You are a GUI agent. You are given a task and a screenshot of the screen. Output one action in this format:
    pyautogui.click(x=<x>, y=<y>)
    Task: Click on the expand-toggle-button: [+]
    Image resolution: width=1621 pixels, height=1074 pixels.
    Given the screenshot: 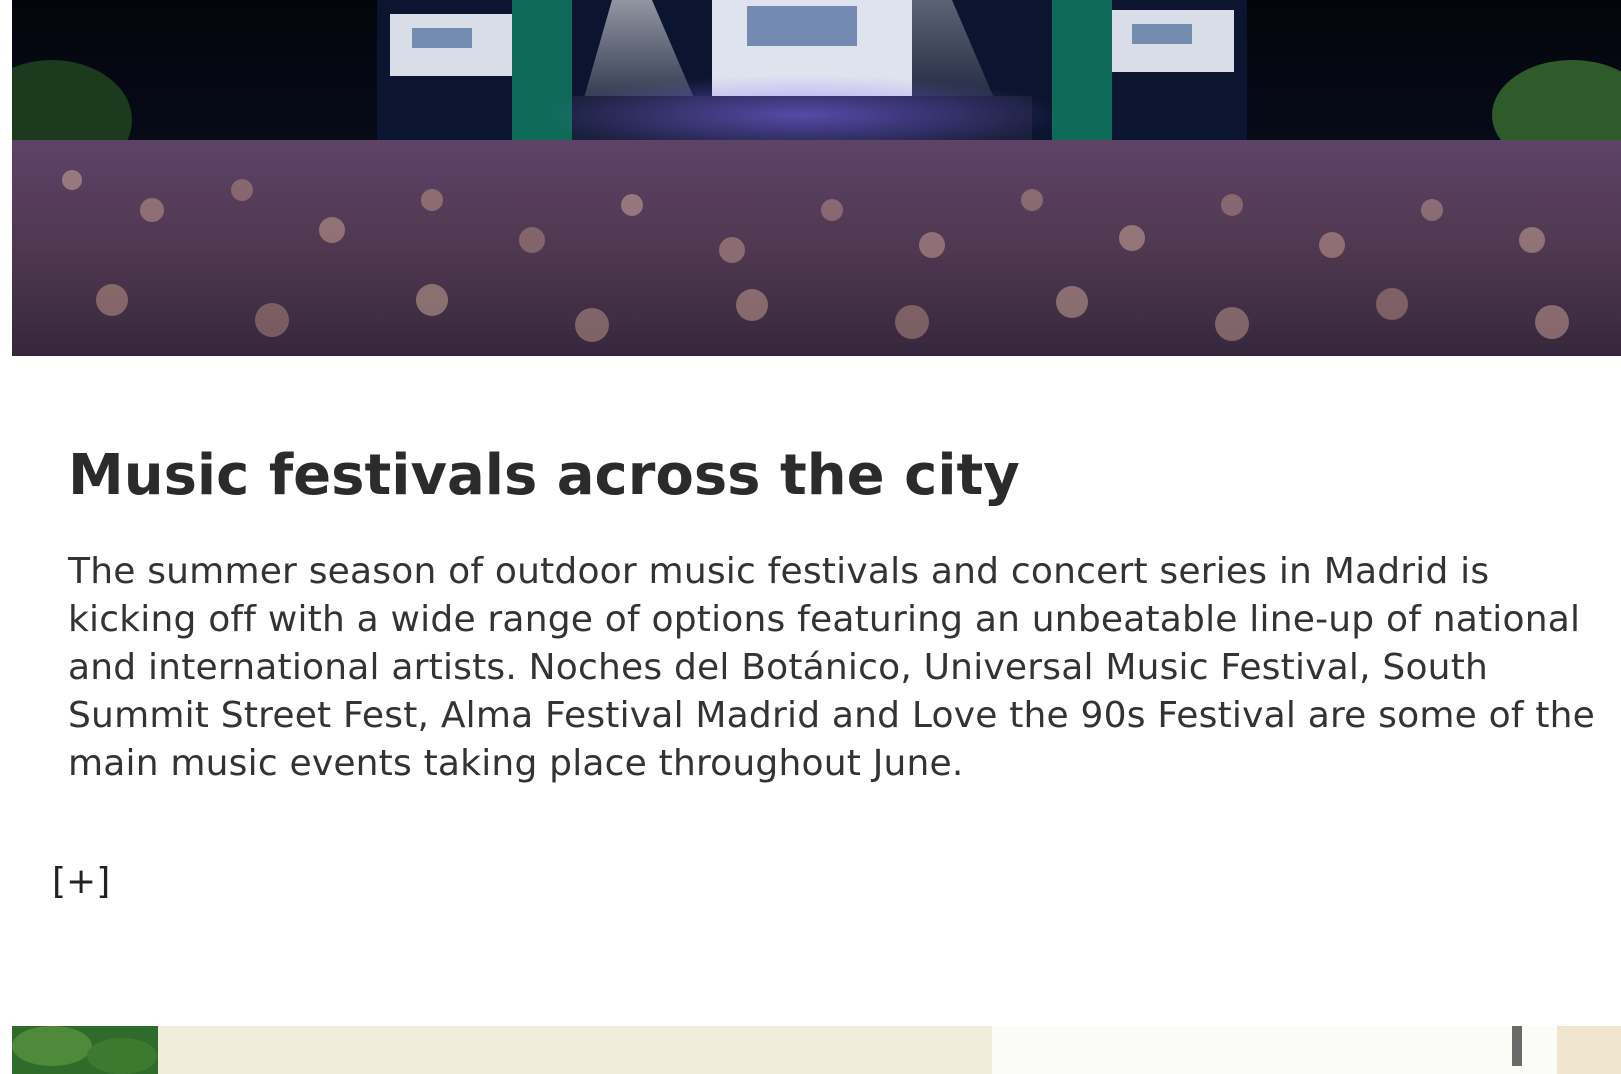 What is the action you would take?
    pyautogui.click(x=81, y=882)
    